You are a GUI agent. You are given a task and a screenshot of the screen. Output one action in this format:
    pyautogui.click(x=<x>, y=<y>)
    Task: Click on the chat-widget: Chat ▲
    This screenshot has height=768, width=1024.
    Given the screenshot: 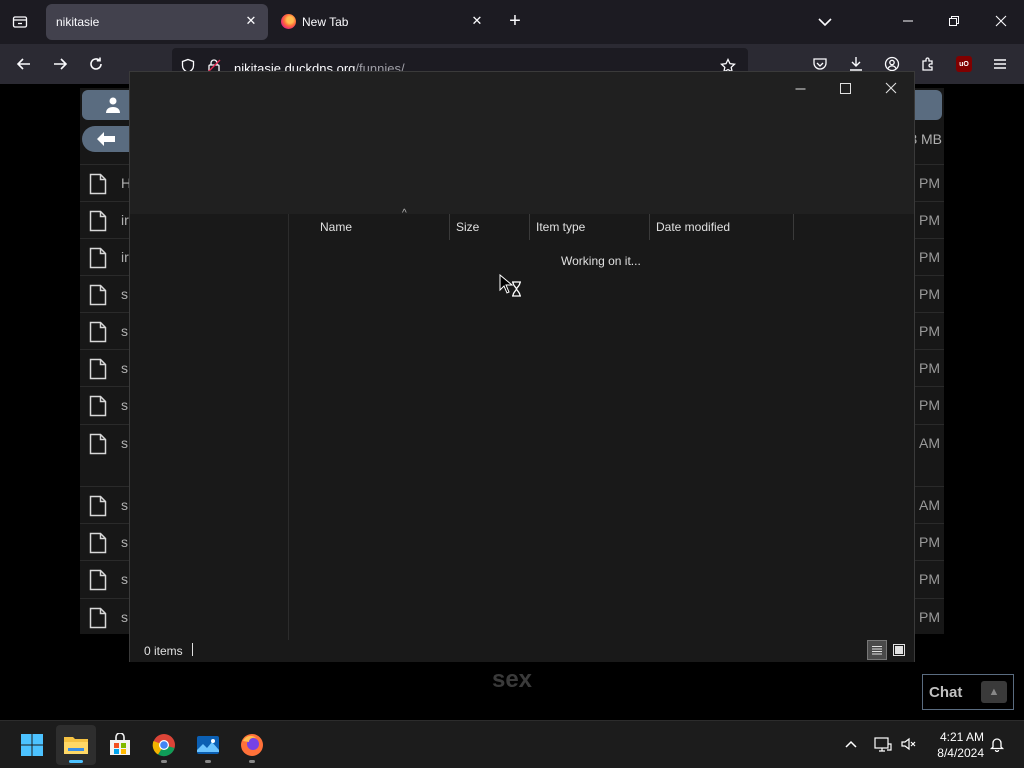 What is the action you would take?
    pyautogui.click(x=968, y=692)
    